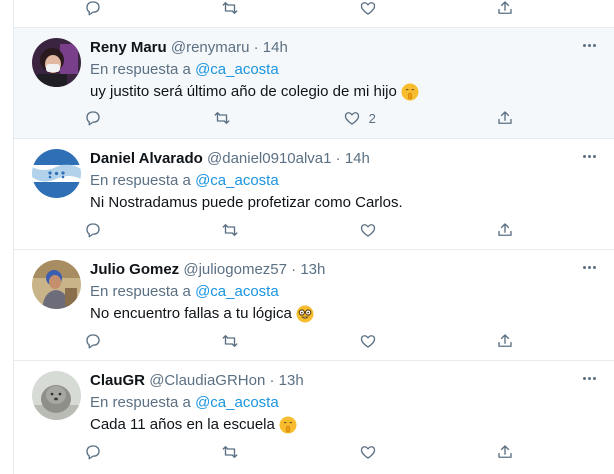 The image size is (614, 474). I want to click on tweet-header: Daniel Alvarado @daniel0910alva1 · 14h, so click(332, 159).